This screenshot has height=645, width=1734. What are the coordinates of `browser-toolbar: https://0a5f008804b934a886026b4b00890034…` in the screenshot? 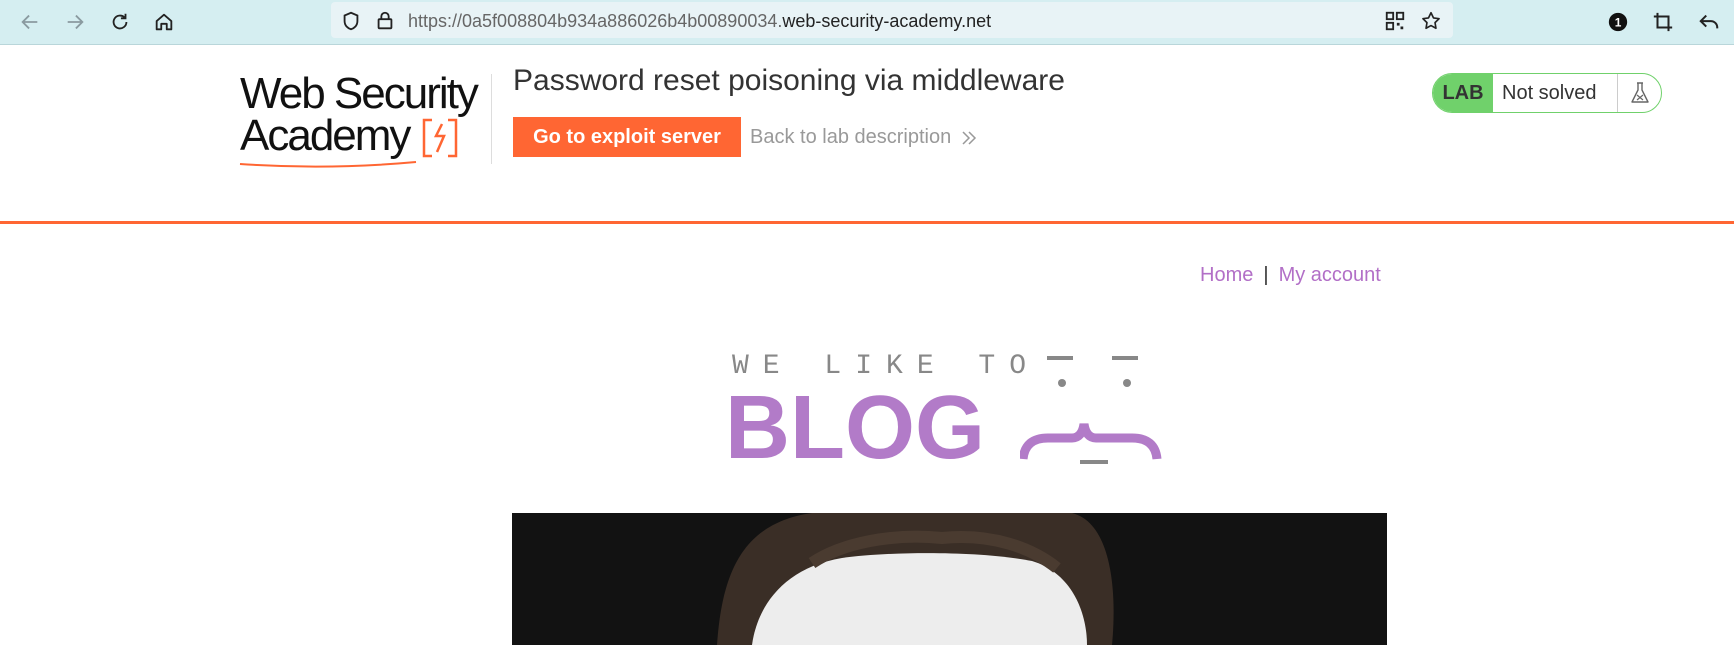 It's located at (867, 22).